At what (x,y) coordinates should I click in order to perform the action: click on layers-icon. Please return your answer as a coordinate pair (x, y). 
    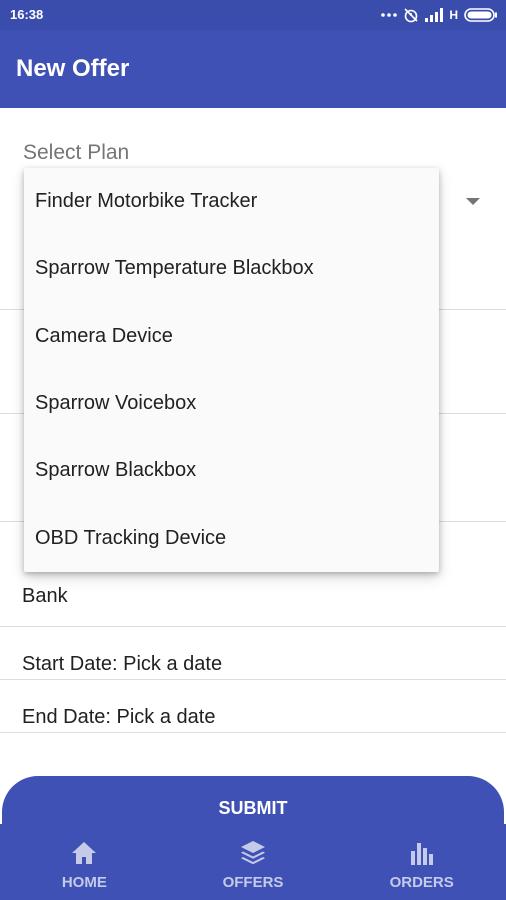
    Looking at the image, I should click on (253, 853).